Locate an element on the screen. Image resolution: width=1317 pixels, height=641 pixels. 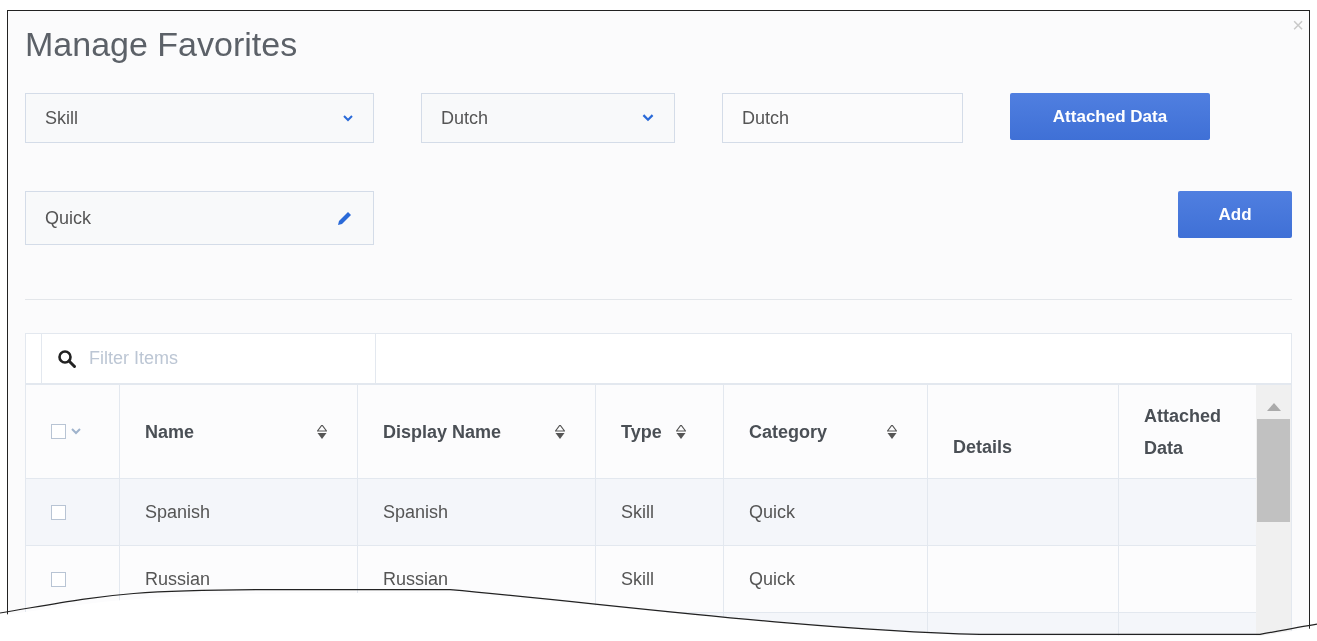
column-header: Name is located at coordinates (170, 431).